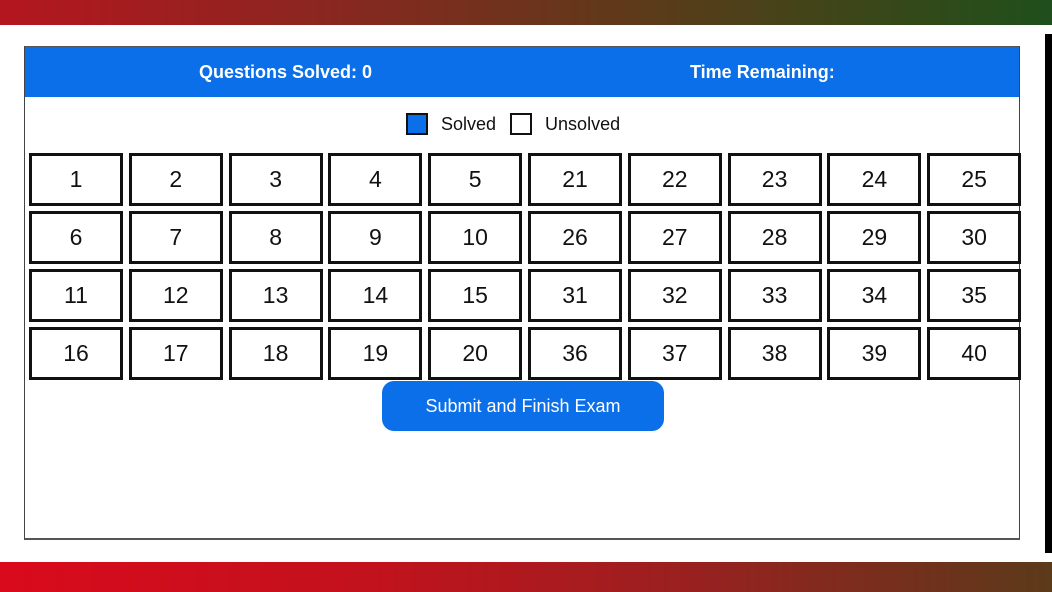 This screenshot has width=1052, height=592. I want to click on unsolved-swatch-icon, so click(521, 124).